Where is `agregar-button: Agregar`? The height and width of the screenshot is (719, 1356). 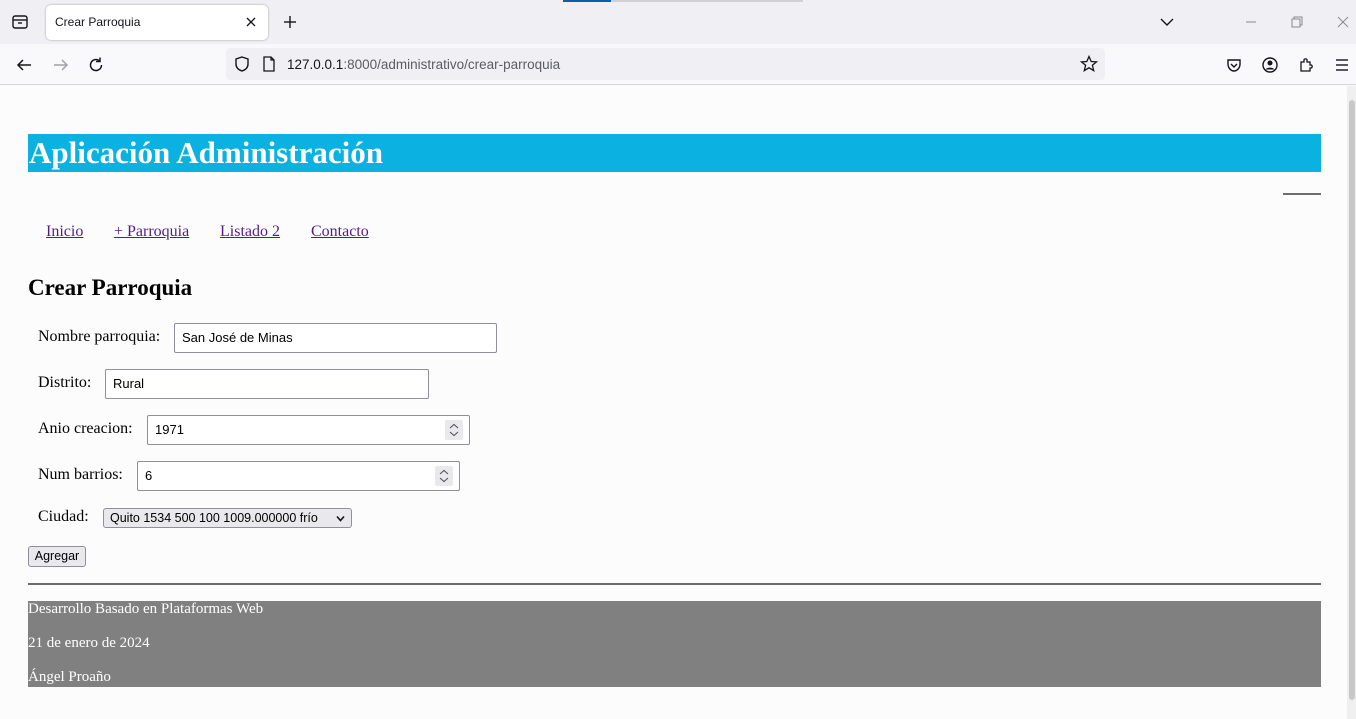
agregar-button: Agregar is located at coordinates (57, 556).